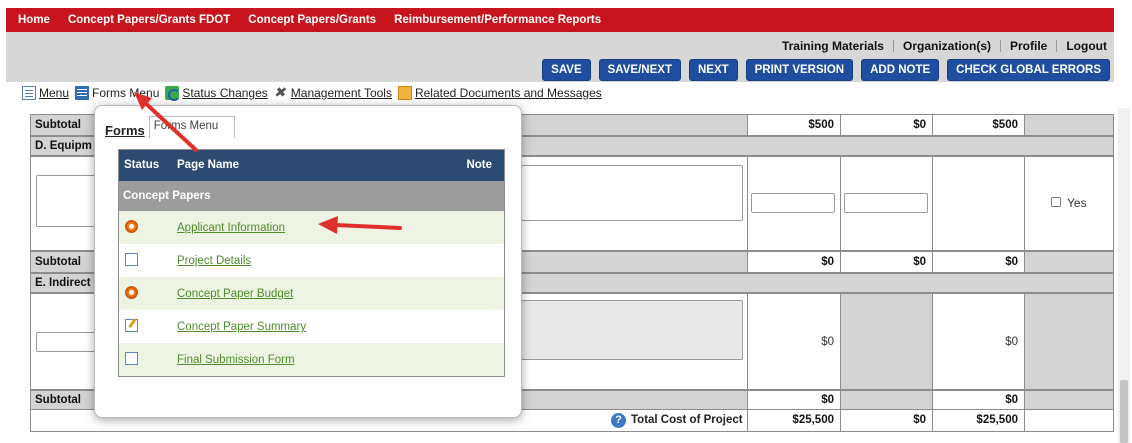 The height and width of the screenshot is (443, 1132). What do you see at coordinates (311, 196) in the screenshot?
I see `group-header: Concept Papers` at bounding box center [311, 196].